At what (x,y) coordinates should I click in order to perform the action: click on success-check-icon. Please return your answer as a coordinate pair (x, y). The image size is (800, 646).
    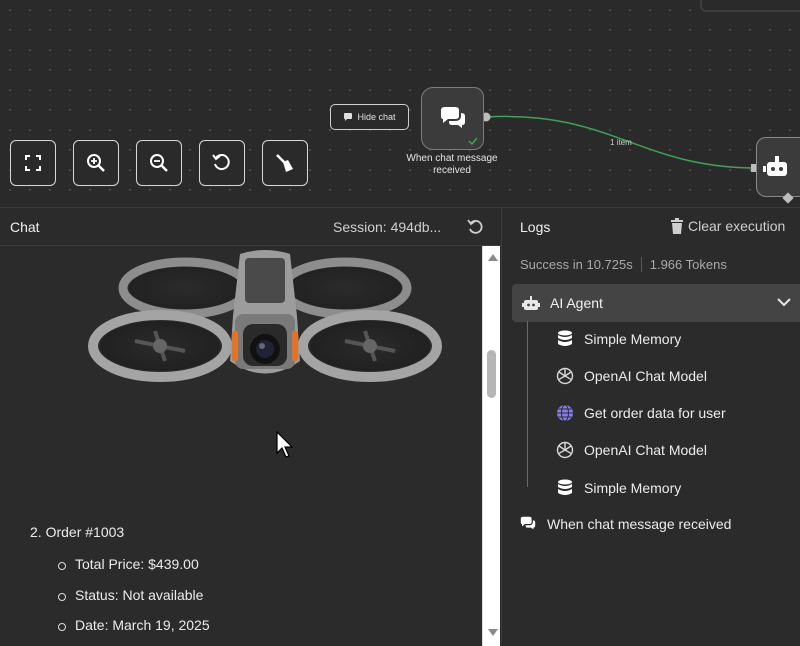
    Looking at the image, I should click on (473, 141).